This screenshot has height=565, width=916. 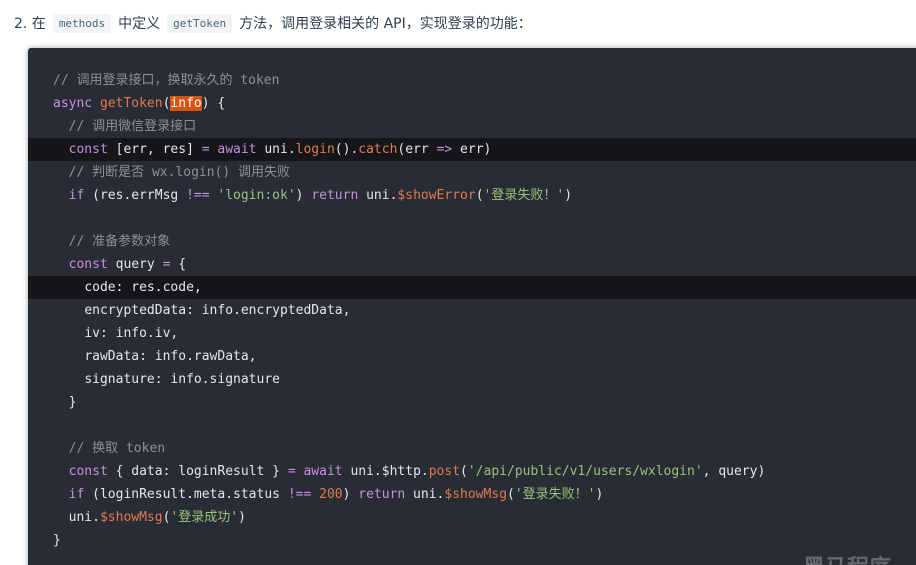 What do you see at coordinates (127, 264) in the screenshot?
I see `code-line-9: const query = {` at bounding box center [127, 264].